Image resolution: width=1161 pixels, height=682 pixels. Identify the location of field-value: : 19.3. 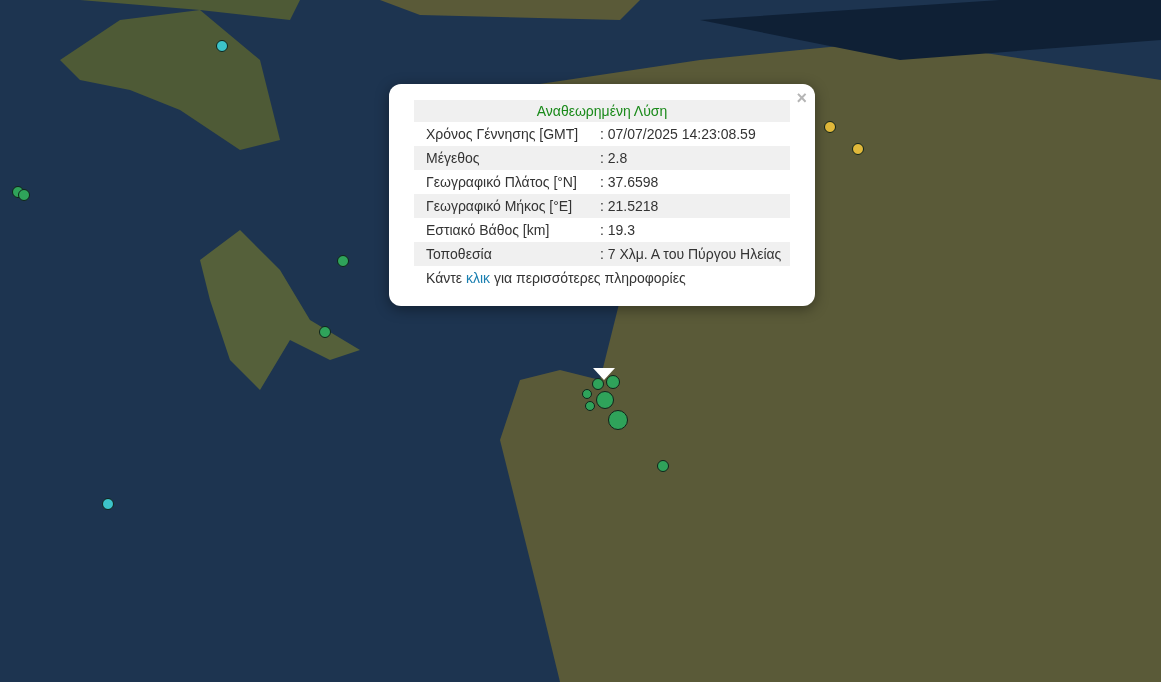
(618, 230).